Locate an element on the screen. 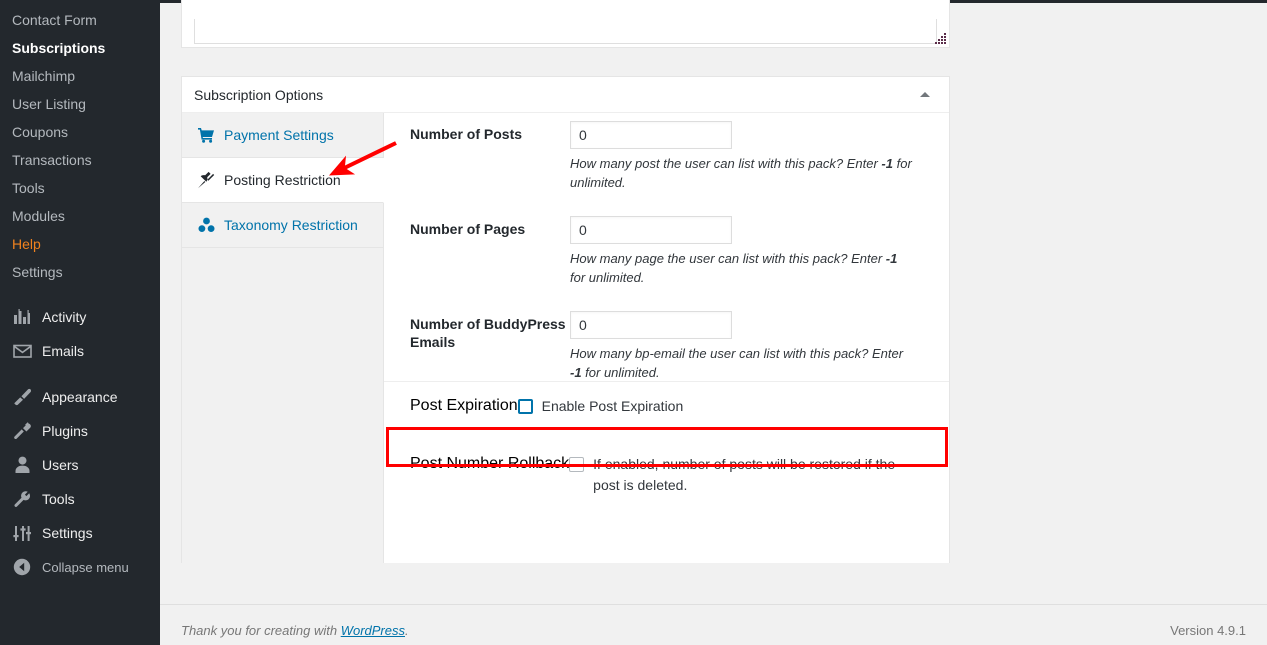 The image size is (1267, 645). description-textarea is located at coordinates (565, 31).